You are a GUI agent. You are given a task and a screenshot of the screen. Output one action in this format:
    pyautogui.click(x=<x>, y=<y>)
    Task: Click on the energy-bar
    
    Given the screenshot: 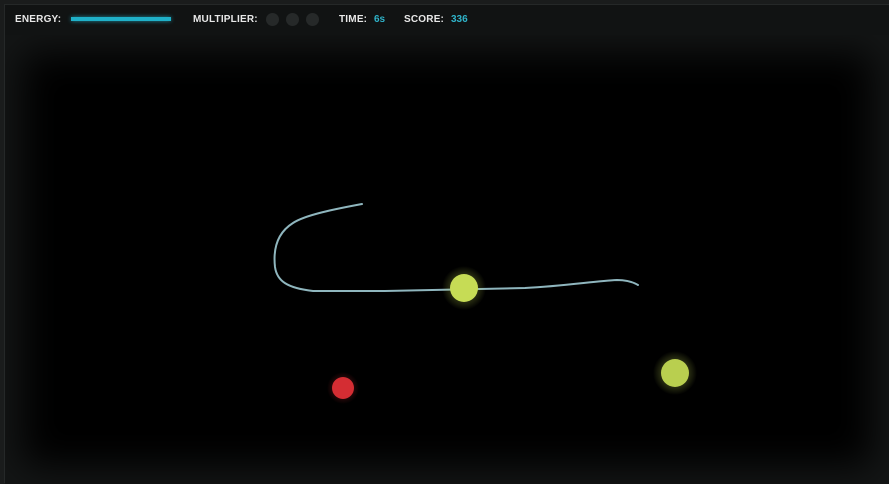 What is the action you would take?
    pyautogui.click(x=121, y=19)
    